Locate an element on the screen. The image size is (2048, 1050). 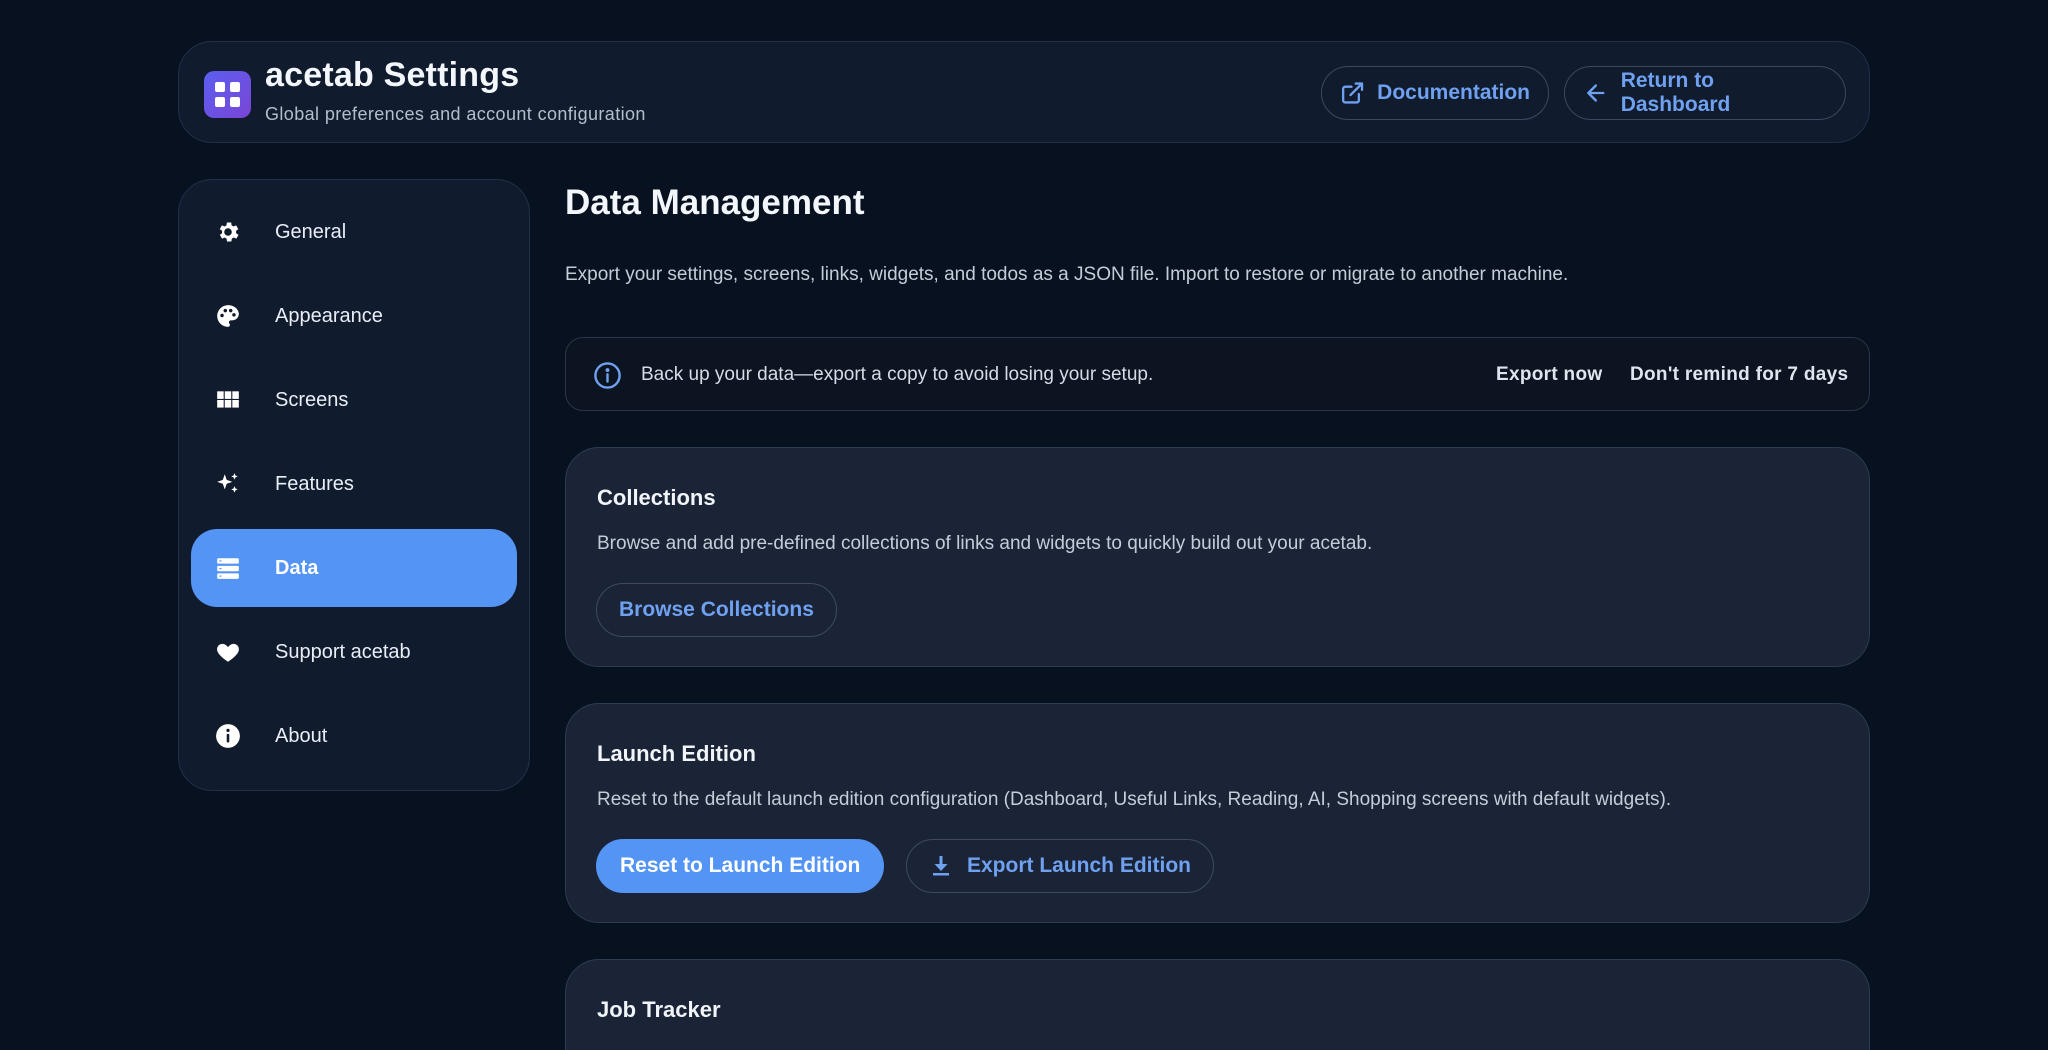
sidebar-item-label: About is located at coordinates (301, 735).